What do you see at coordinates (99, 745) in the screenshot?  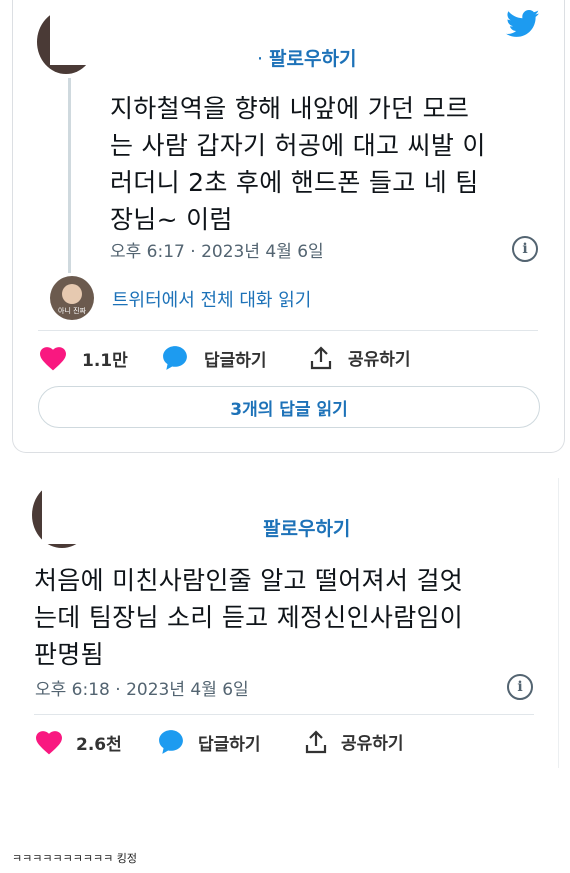 I see `like-count: 2.6천` at bounding box center [99, 745].